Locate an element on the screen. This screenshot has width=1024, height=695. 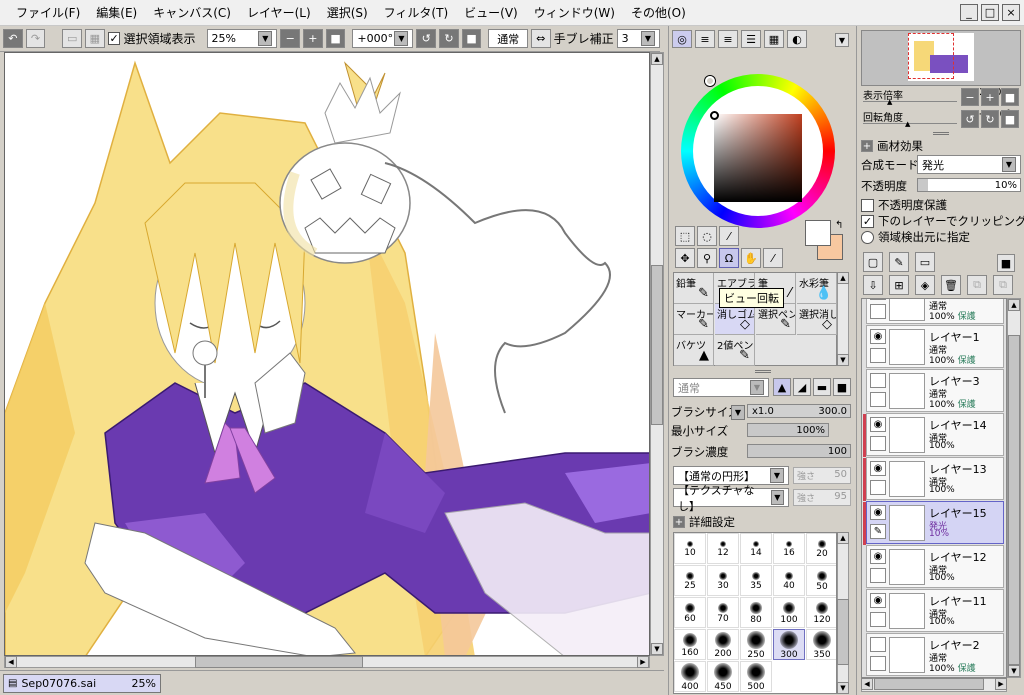
brush-size-cell: 16 is located at coordinates (789, 548).